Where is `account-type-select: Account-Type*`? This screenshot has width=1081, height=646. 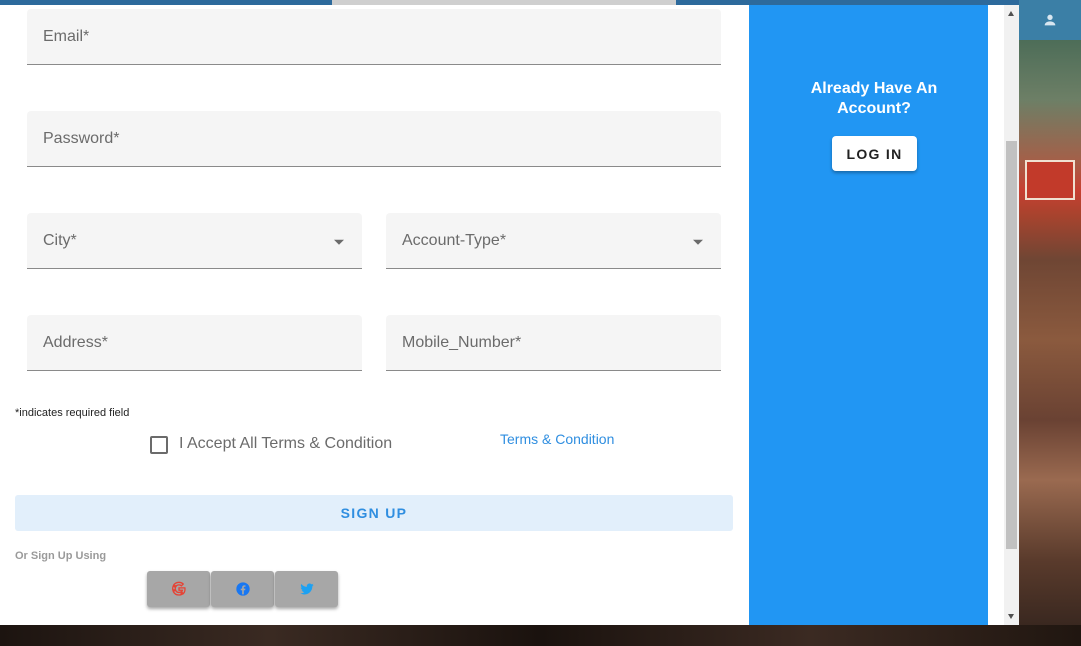 account-type-select: Account-Type* is located at coordinates (553, 241).